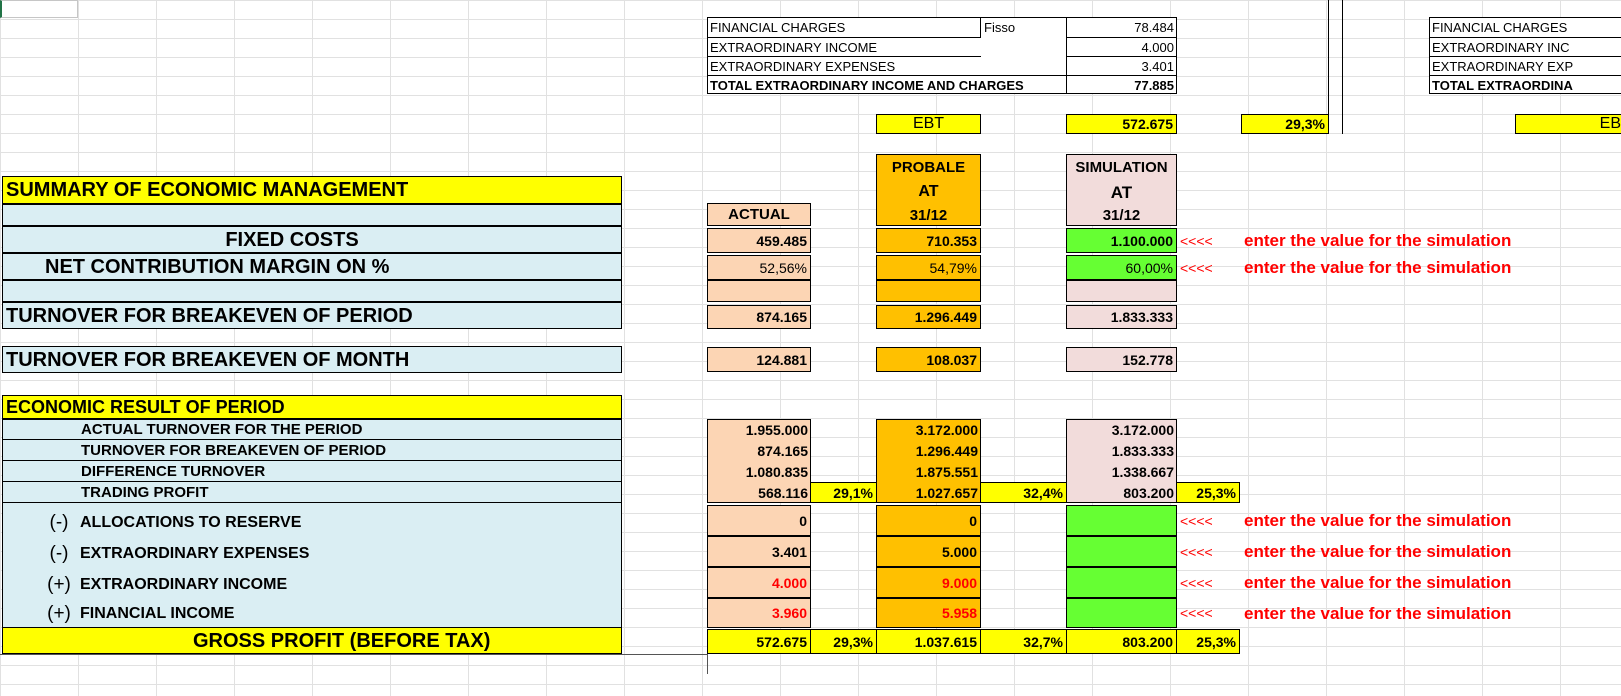 Image resolution: width=1621 pixels, height=696 pixels. What do you see at coordinates (759, 267) in the screenshot?
I see `ncm-actual: 52,56%` at bounding box center [759, 267].